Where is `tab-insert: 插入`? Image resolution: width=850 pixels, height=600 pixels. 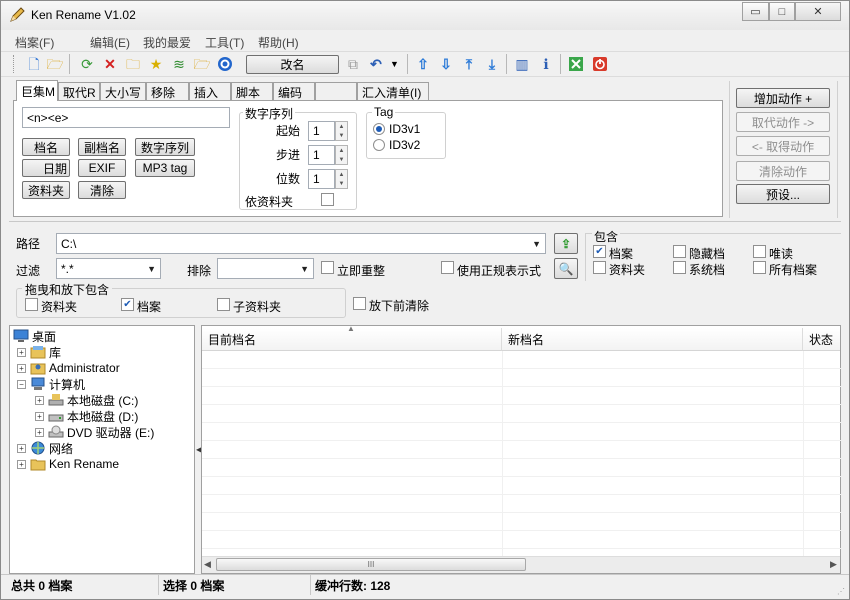
tab-insert: 插入 is located at coordinates (210, 91).